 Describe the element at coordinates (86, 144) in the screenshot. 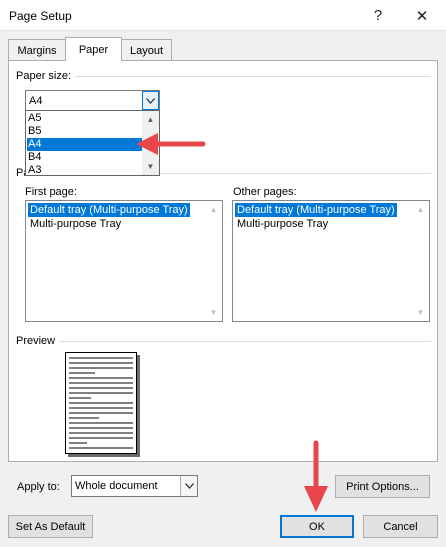

I see `paper-size-option-a4: A4` at that location.